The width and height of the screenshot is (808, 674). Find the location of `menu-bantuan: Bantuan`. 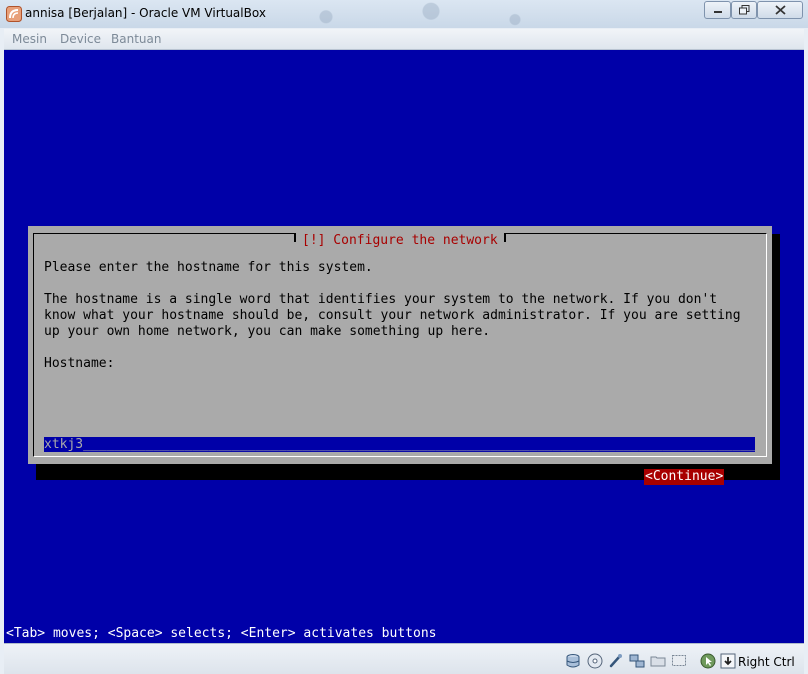

menu-bantuan: Bantuan is located at coordinates (136, 39).